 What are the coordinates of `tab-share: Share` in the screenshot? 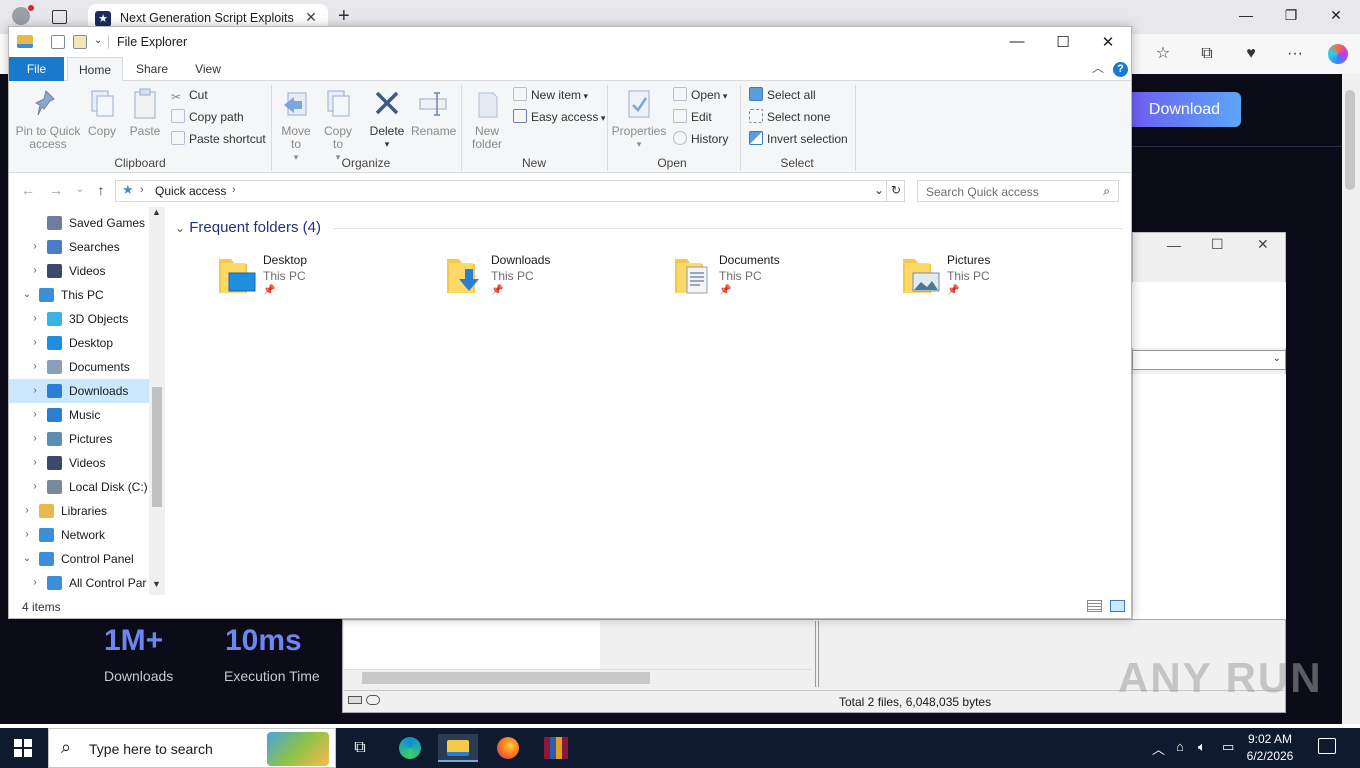 It's located at (152, 69).